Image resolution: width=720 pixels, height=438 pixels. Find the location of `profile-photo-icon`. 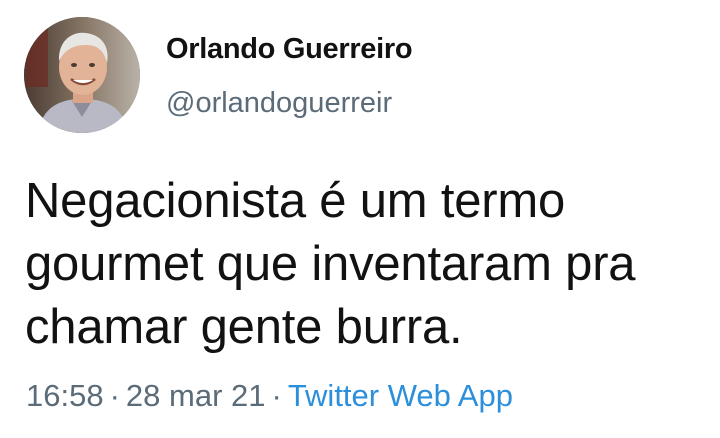

profile-photo-icon is located at coordinates (82, 75).